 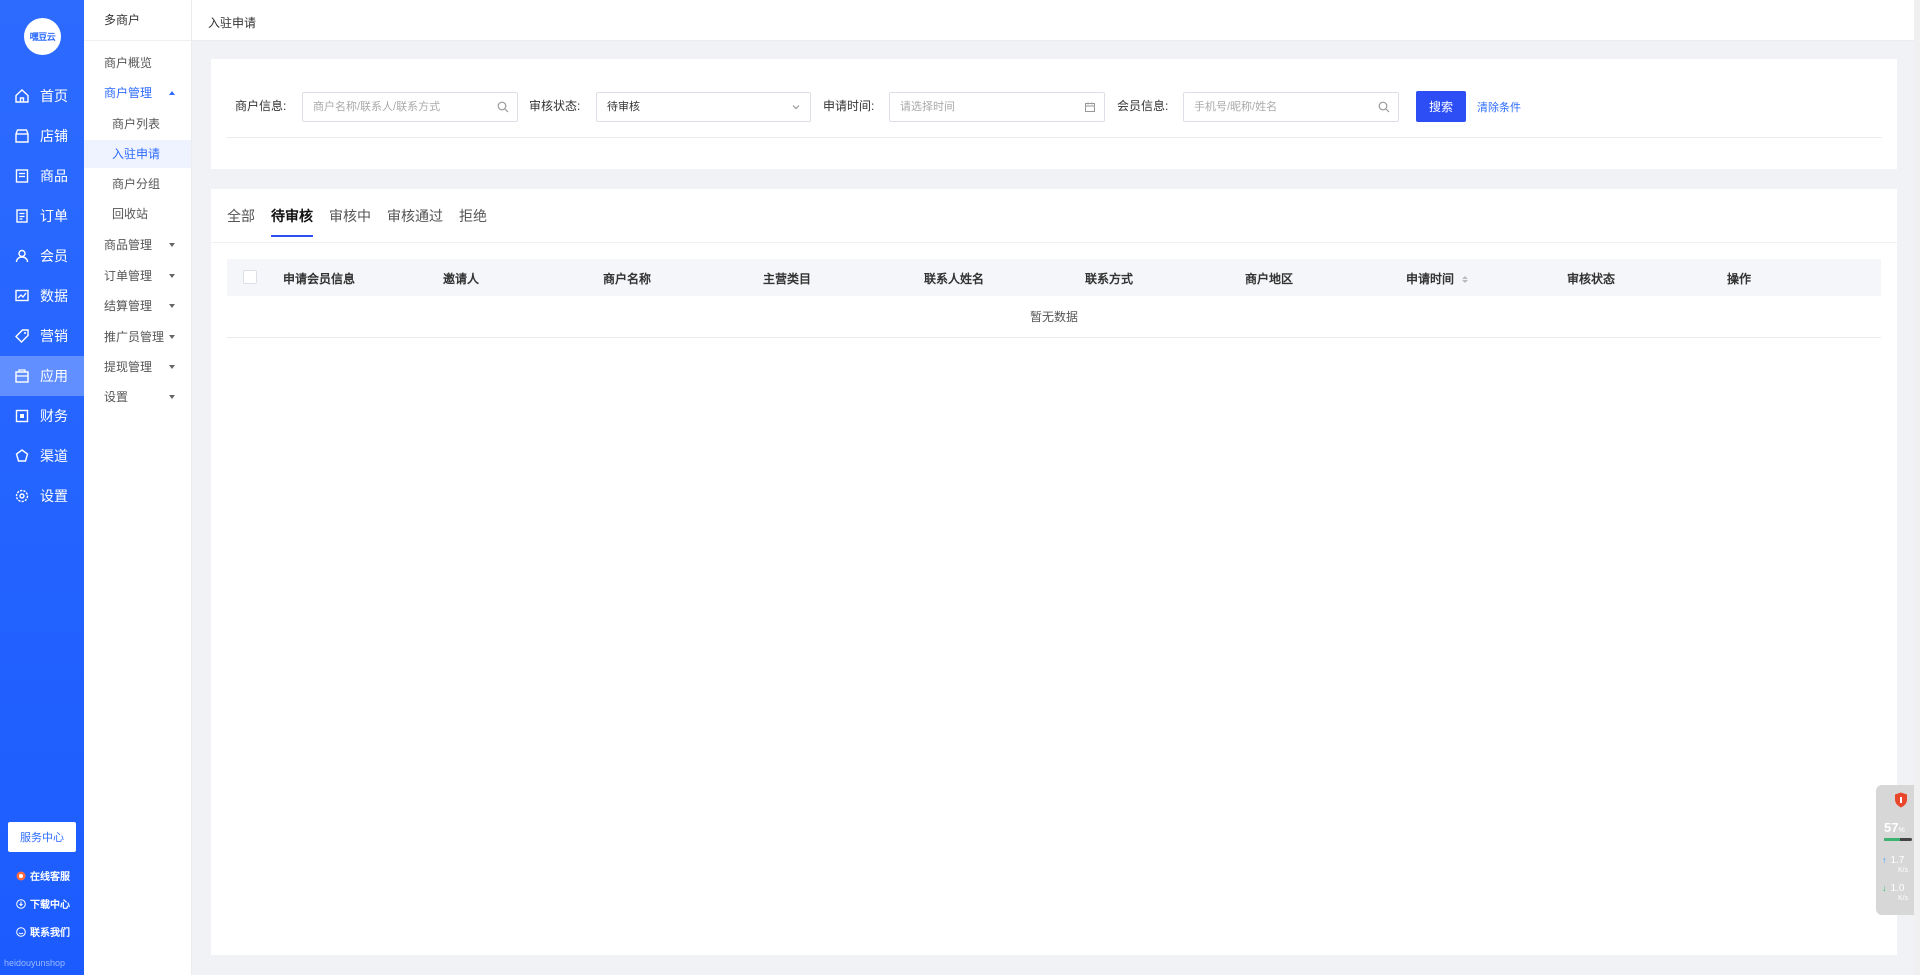 What do you see at coordinates (137, 184) in the screenshot?
I see `subnav-merchant-group: 商户分组` at bounding box center [137, 184].